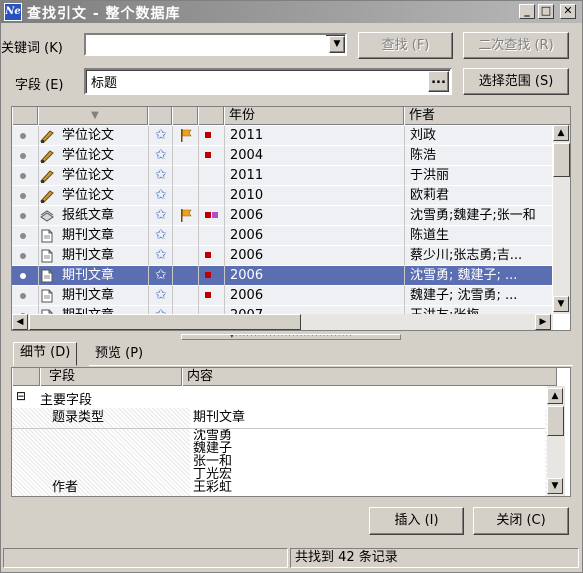 This screenshot has width=583, height=573. I want to click on details-col-header-field: 字段, so click(111, 377).